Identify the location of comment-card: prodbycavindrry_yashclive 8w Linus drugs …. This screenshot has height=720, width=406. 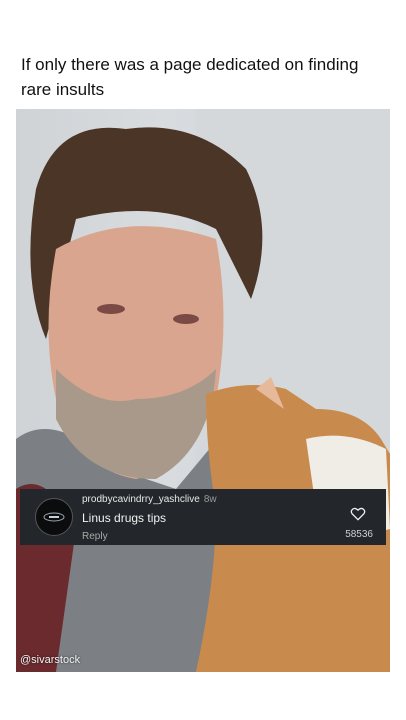
(203, 517).